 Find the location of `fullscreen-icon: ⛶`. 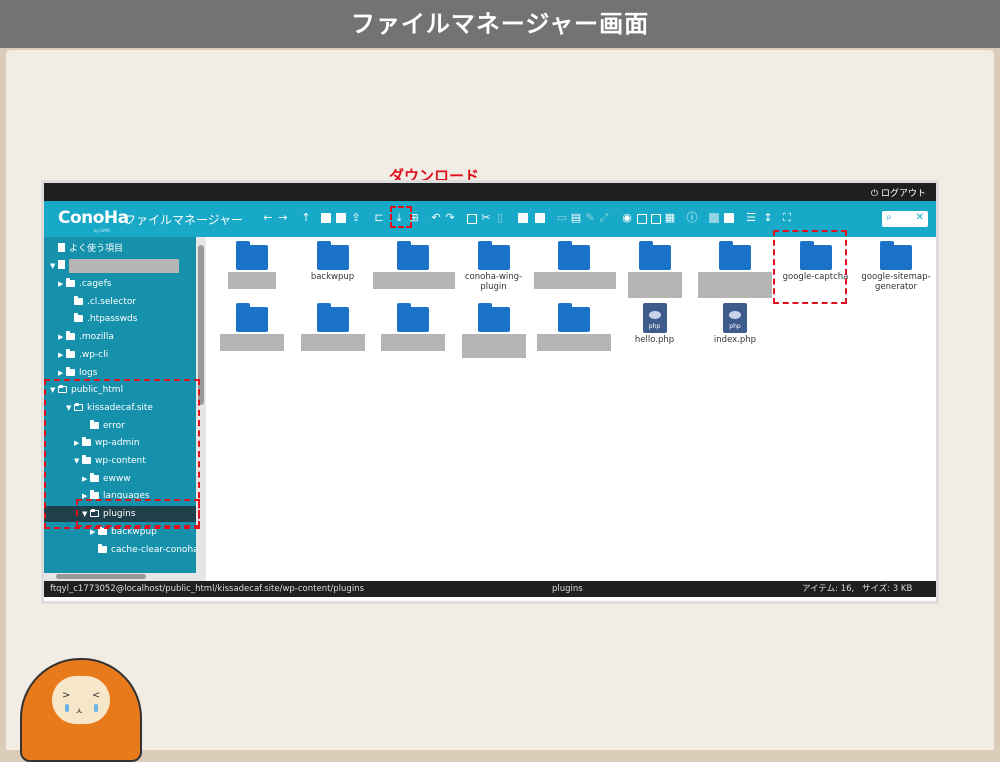

fullscreen-icon: ⛶ is located at coordinates (787, 218).